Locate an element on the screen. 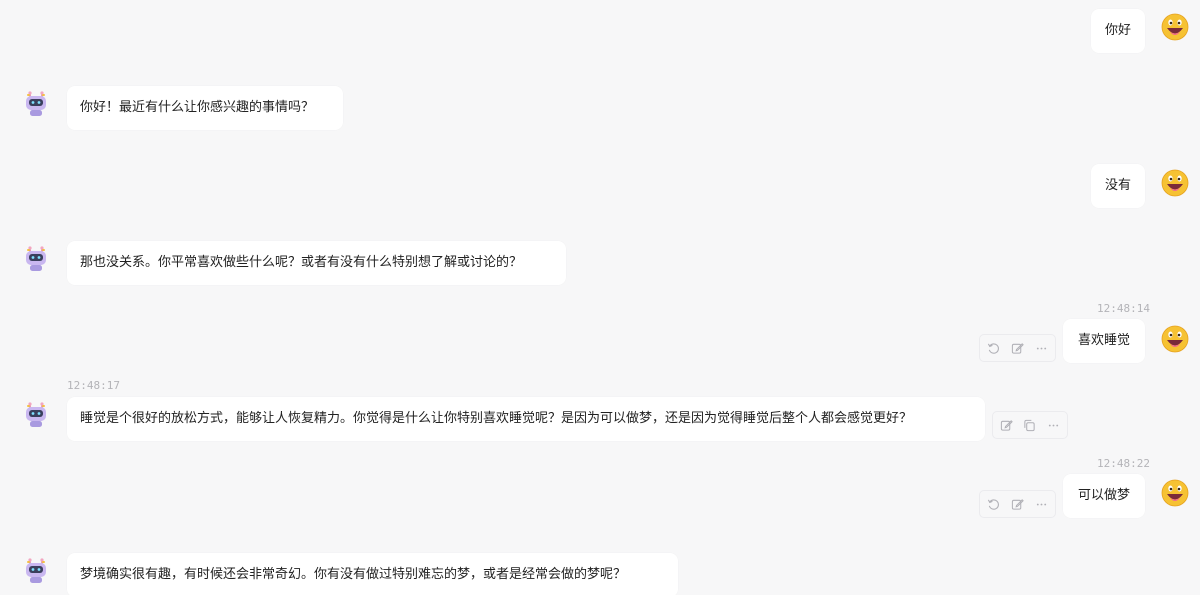 The image size is (1200, 595). copy-icon is located at coordinates (1029, 425).